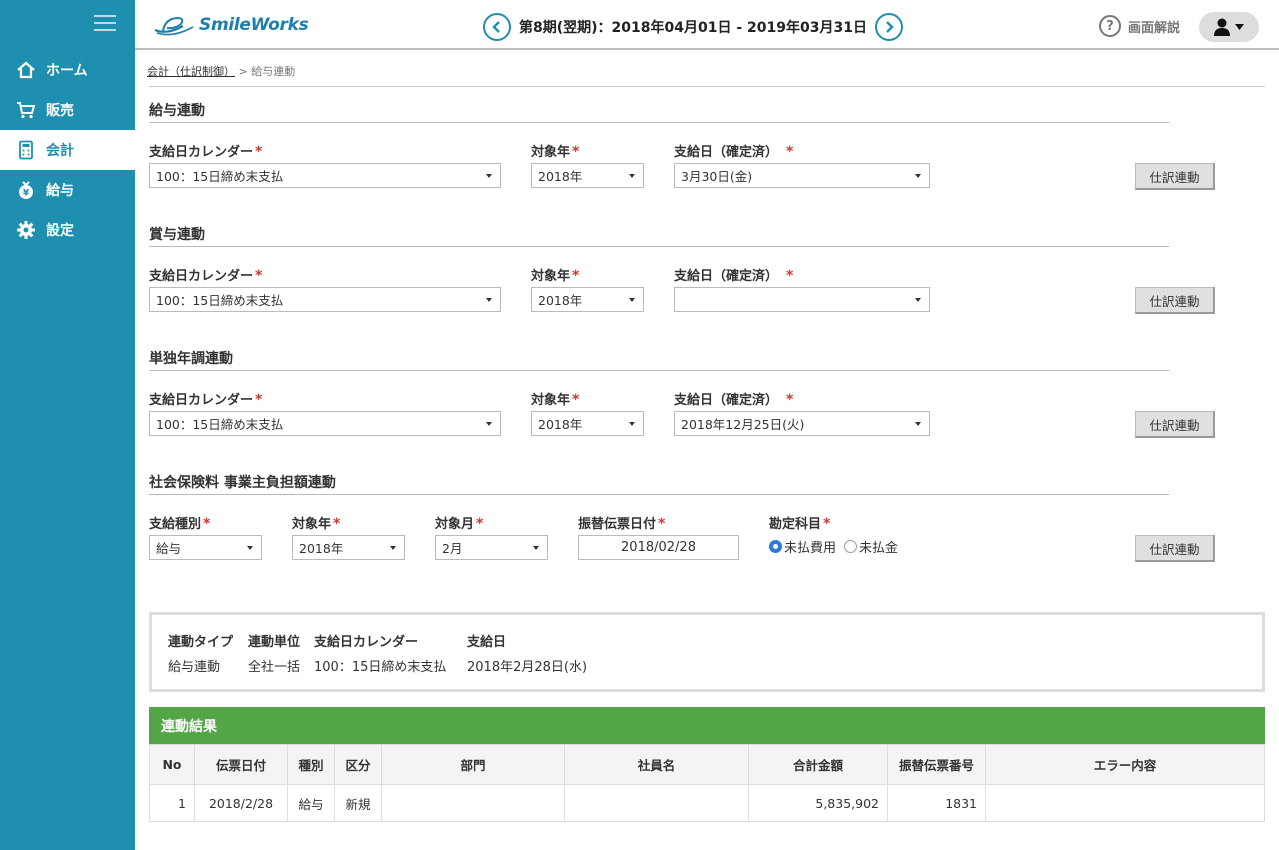 The width and height of the screenshot is (1279, 850). I want to click on calendar-label: 支給日カレンダー *, so click(206, 400).